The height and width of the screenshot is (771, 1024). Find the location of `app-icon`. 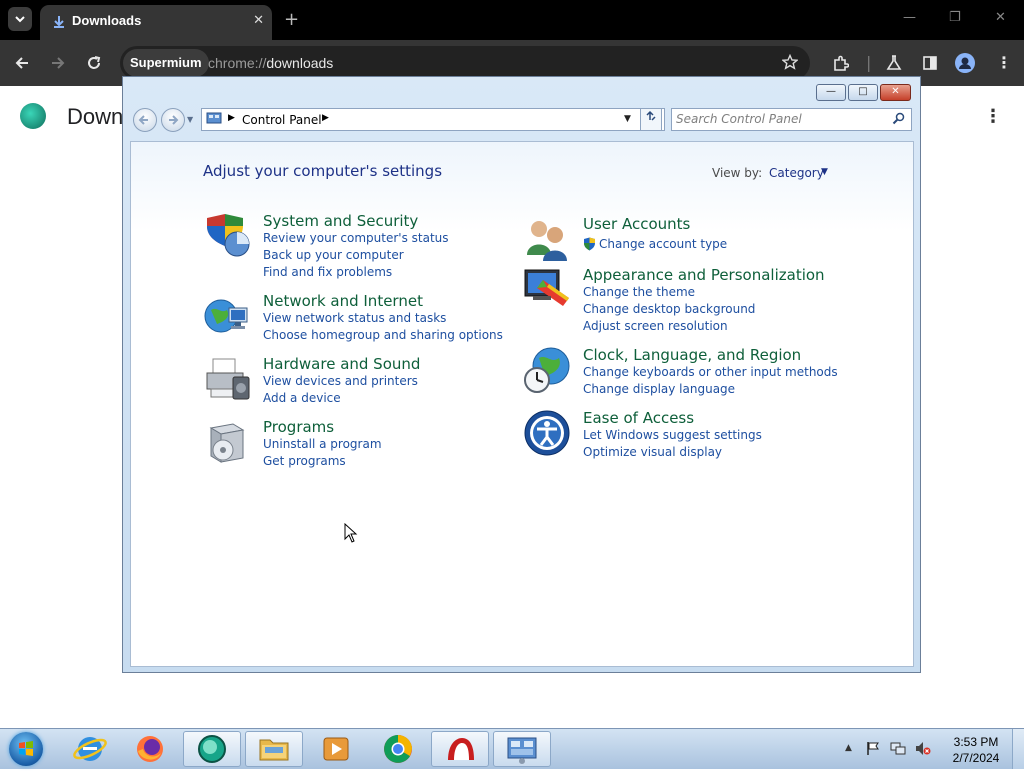

app-icon is located at coordinates (461, 749).